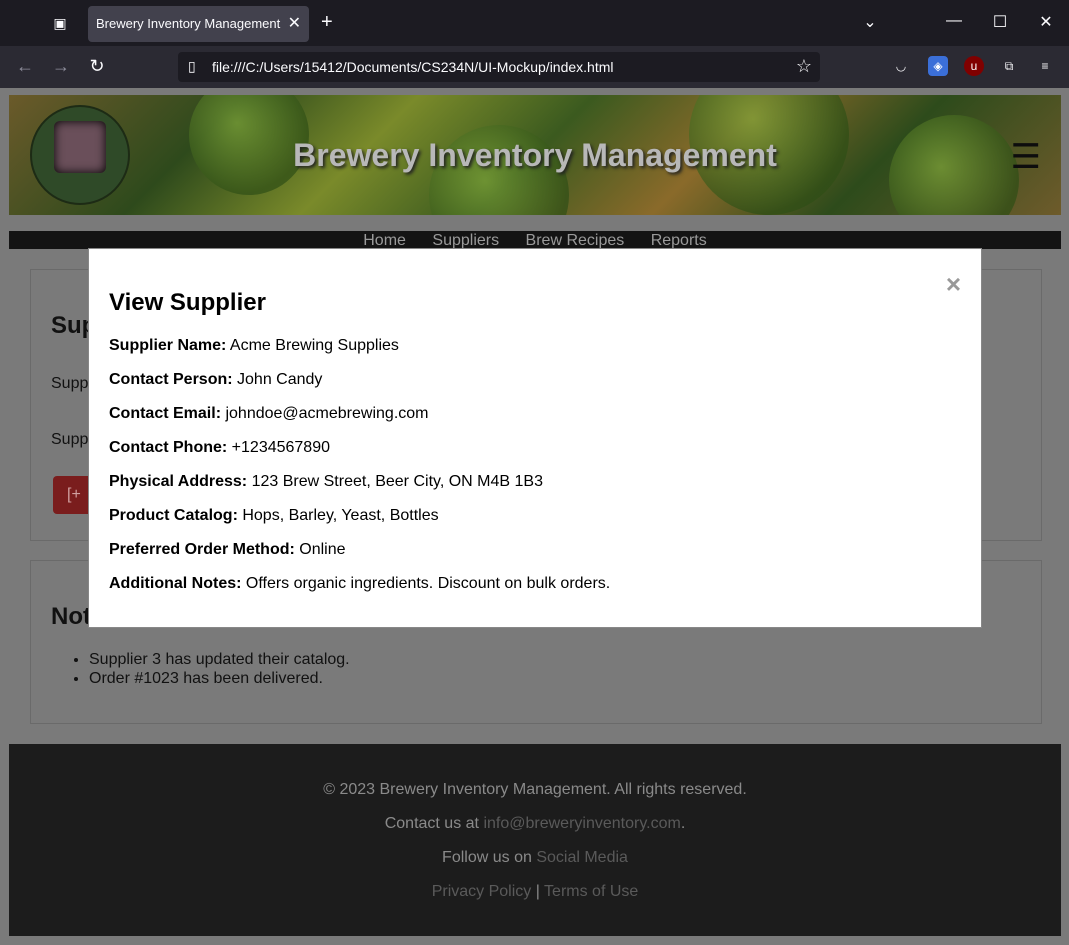 The image size is (1069, 945). Describe the element at coordinates (679, 240) in the screenshot. I see `nav-link-reports: Reports` at that location.